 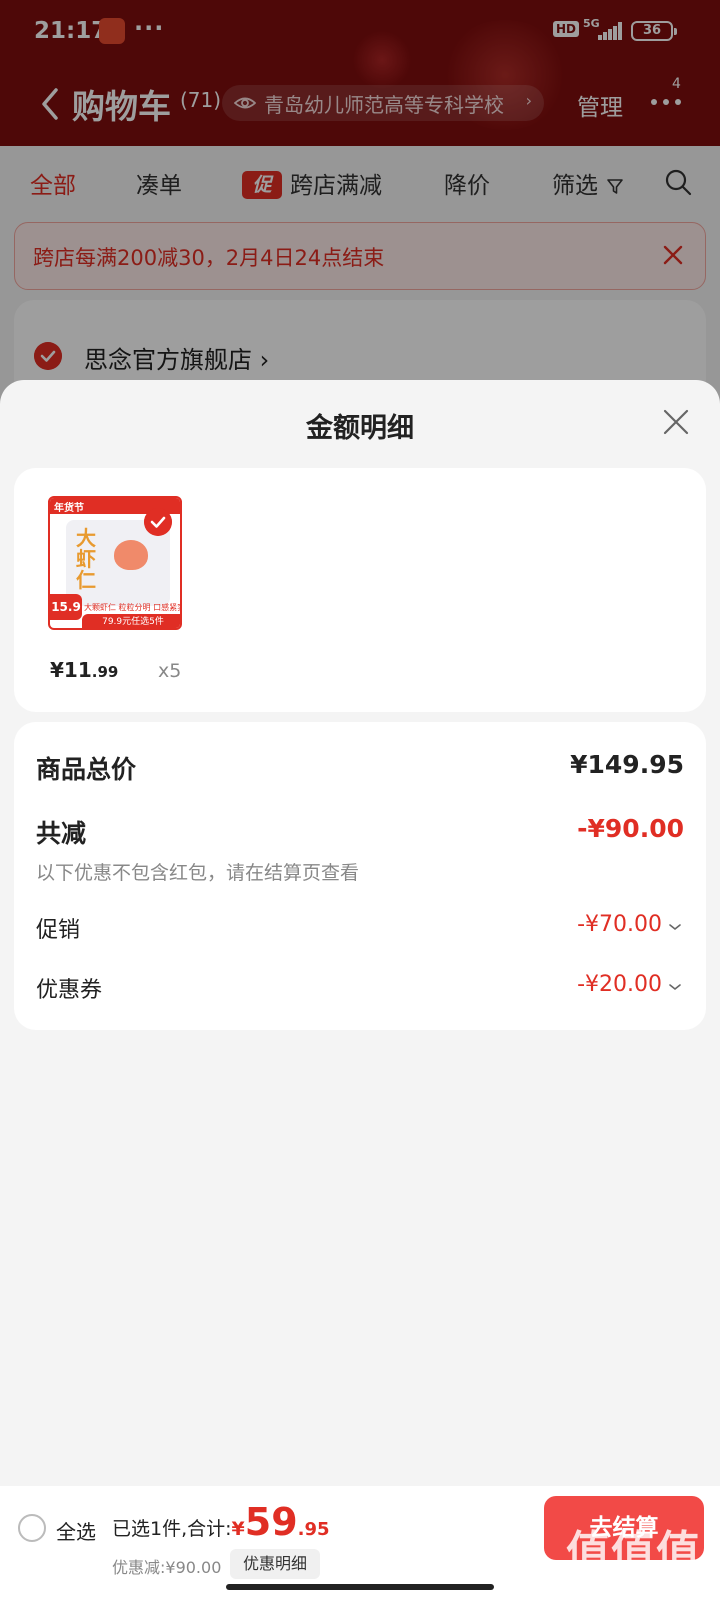 I want to click on select-all-label: 全选, so click(x=76, y=1530).